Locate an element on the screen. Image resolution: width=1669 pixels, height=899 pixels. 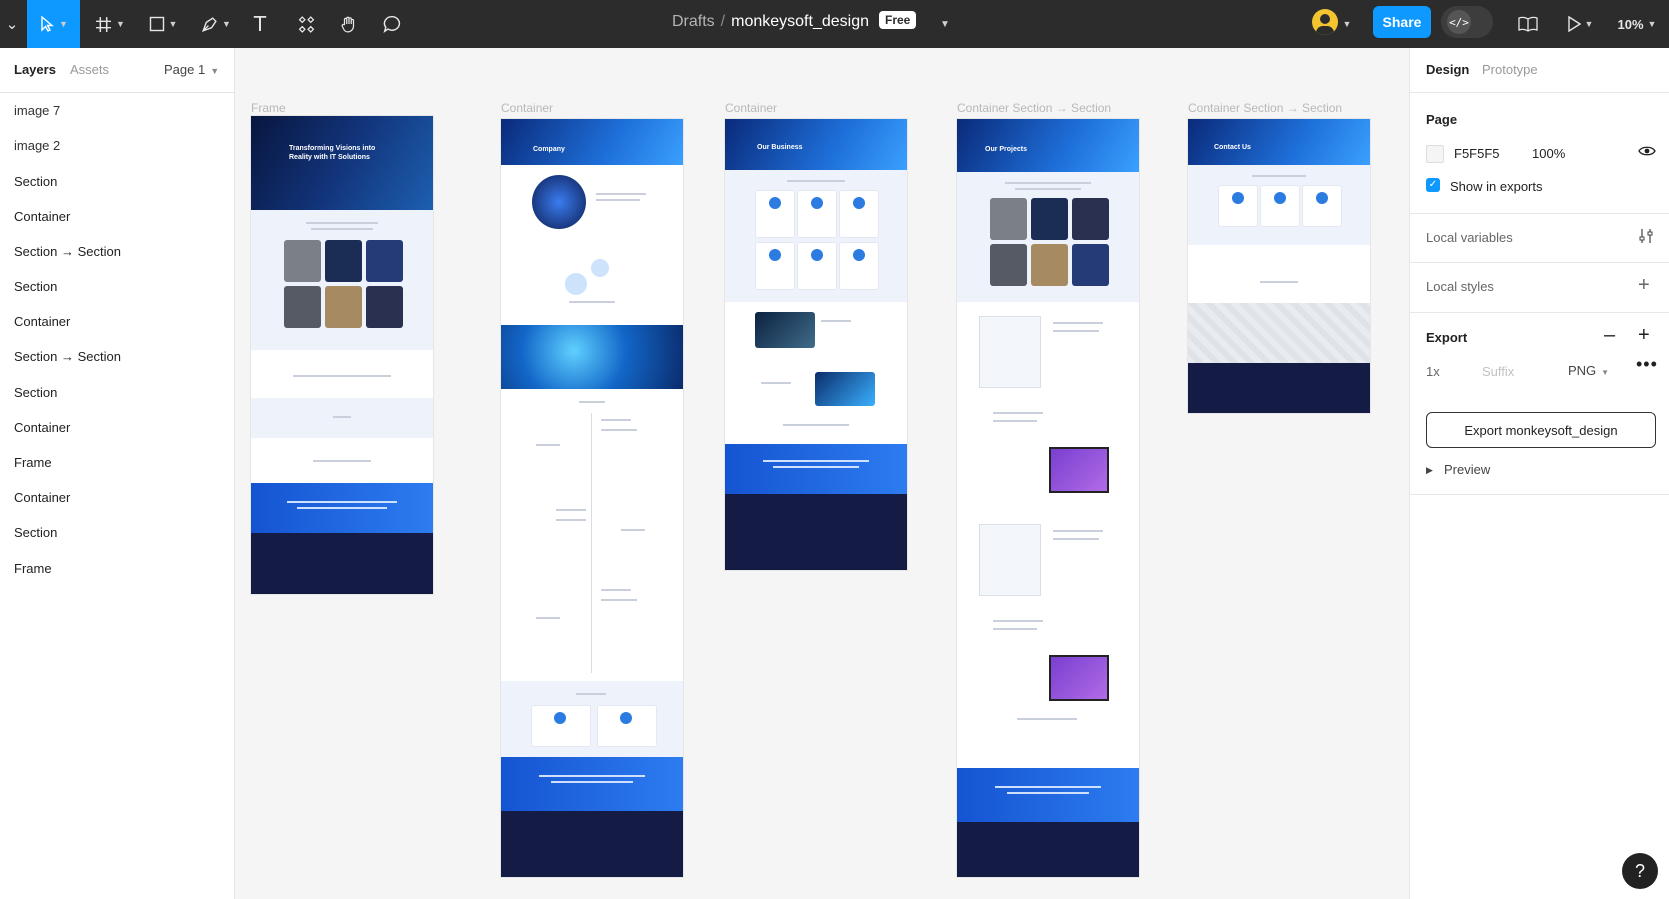
hero-headline: Our Projects is located at coordinates (1006, 149).